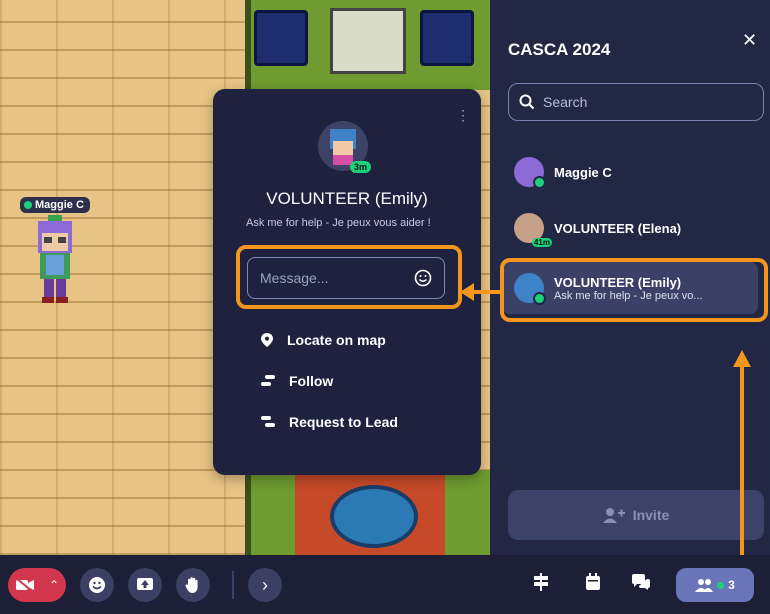 The height and width of the screenshot is (614, 770). I want to click on hand-icon, so click(191, 585).